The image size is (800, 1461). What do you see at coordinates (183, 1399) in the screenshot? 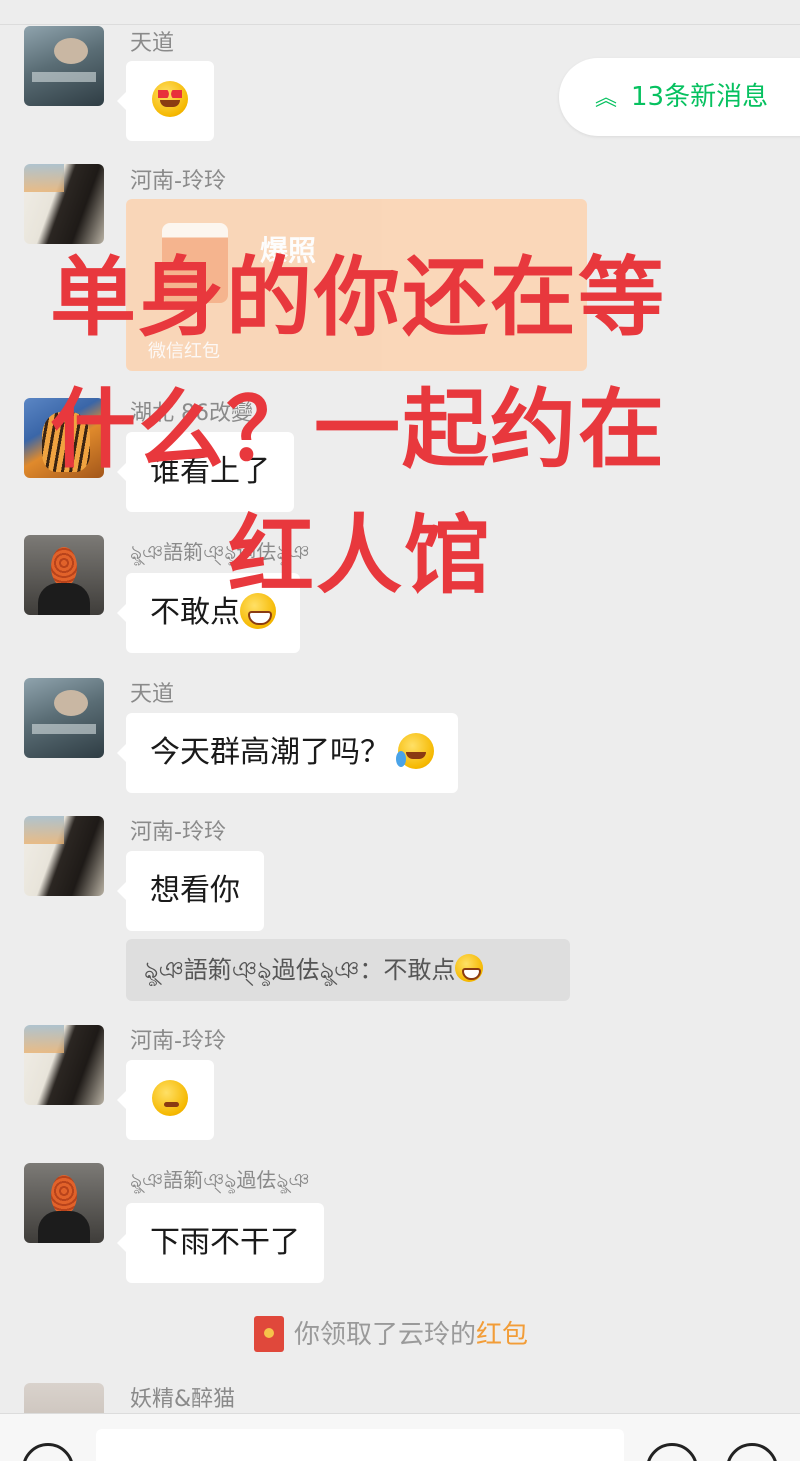
I see `sender-name: 妖精&醉猫` at bounding box center [183, 1399].